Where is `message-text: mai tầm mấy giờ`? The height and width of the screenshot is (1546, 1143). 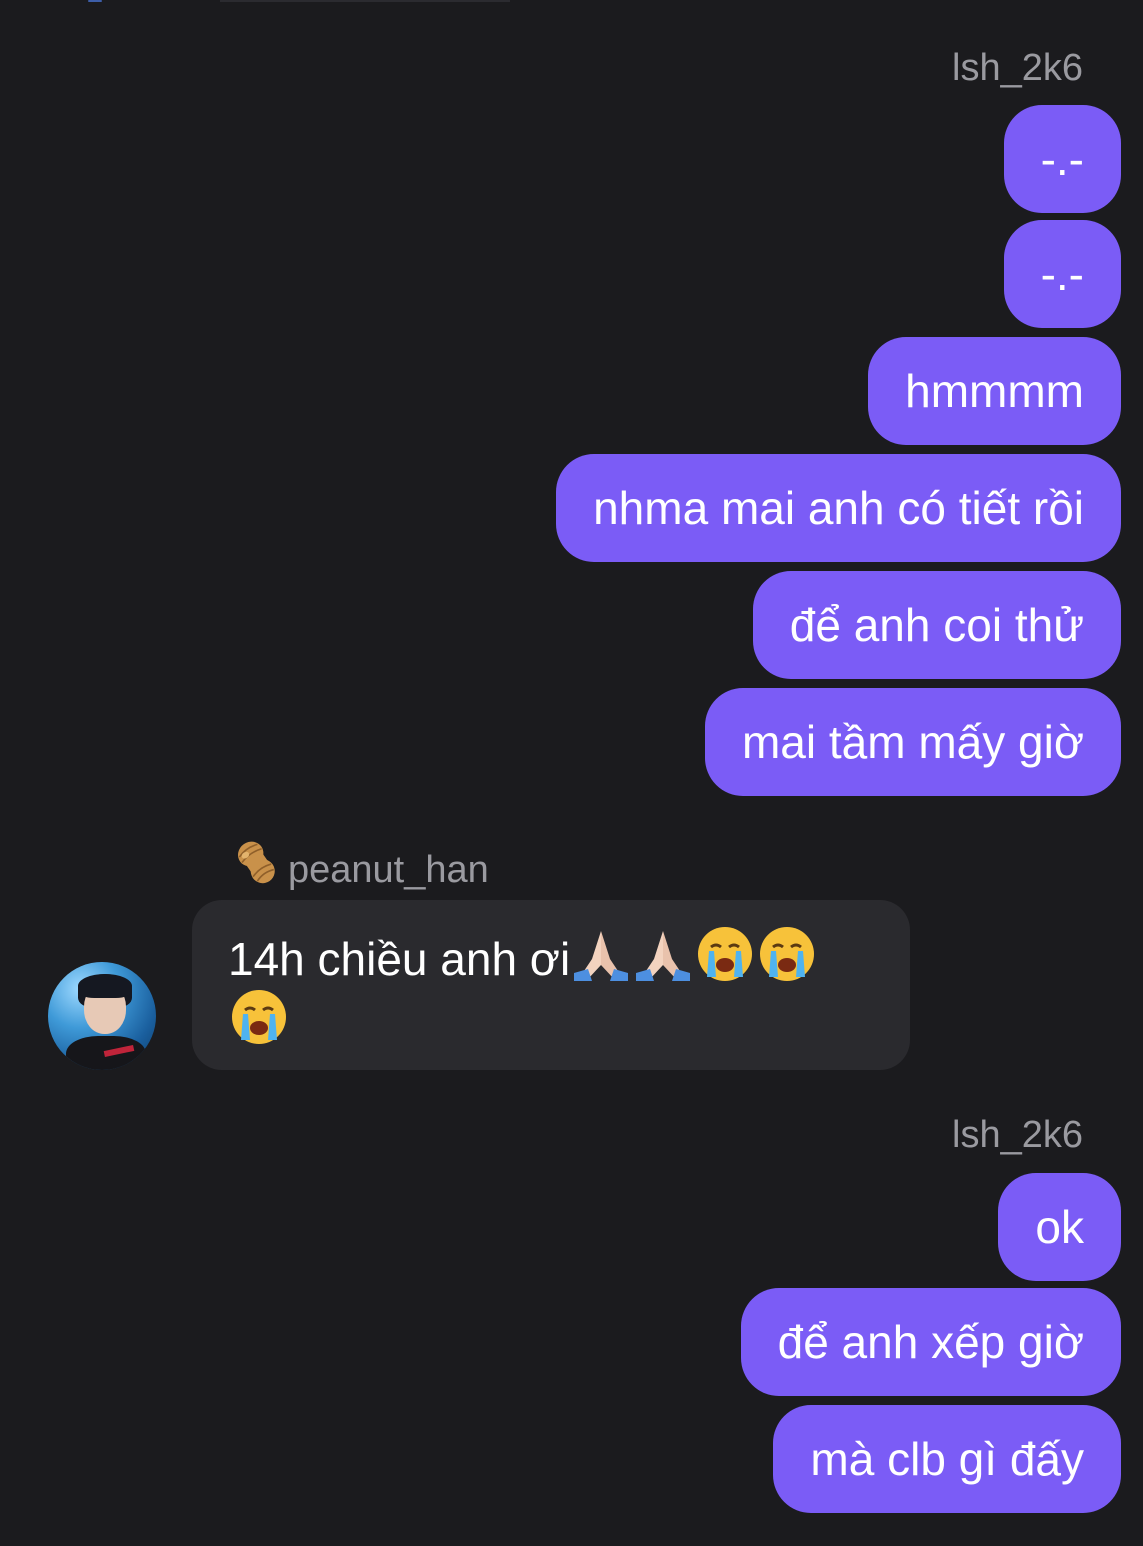 message-text: mai tầm mấy giờ is located at coordinates (912, 742).